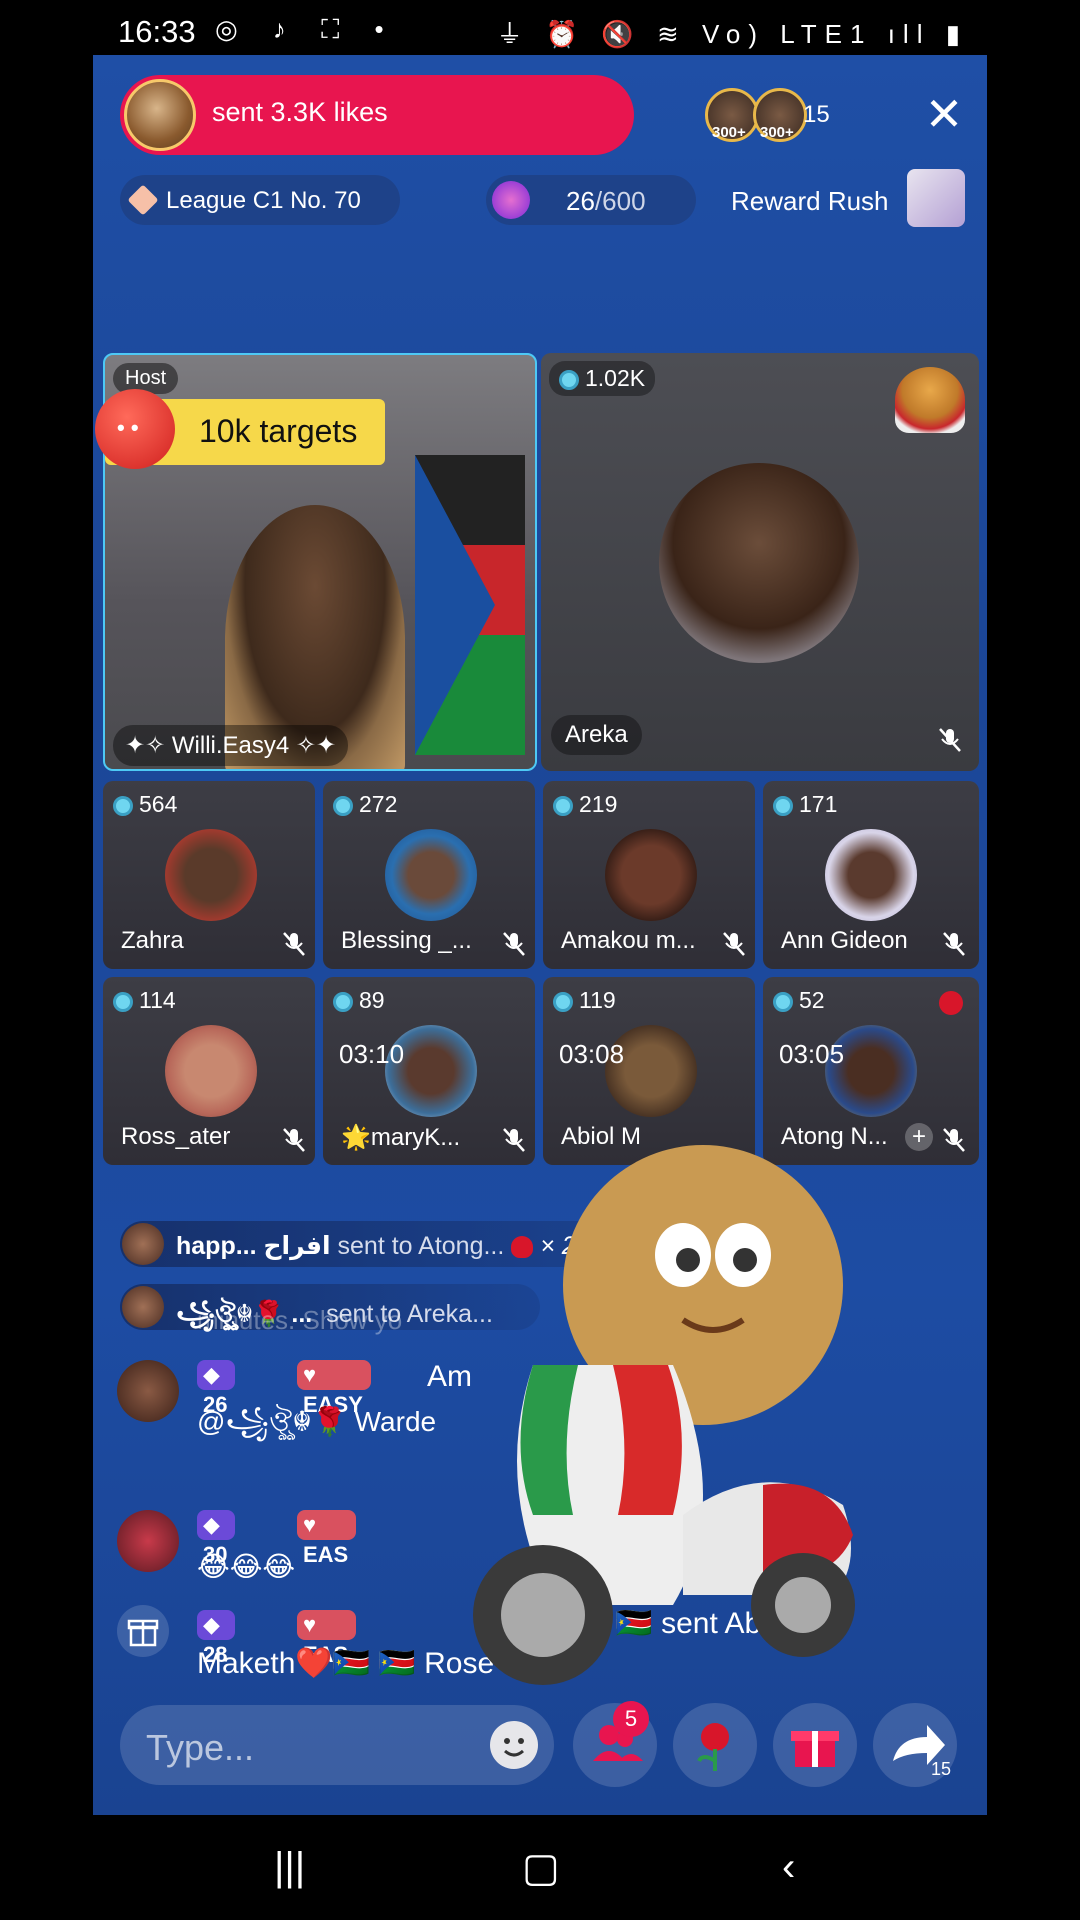 The height and width of the screenshot is (1920, 1080). Describe the element at coordinates (263, 200) in the screenshot. I see `league-text: League C1 No. 70` at that location.